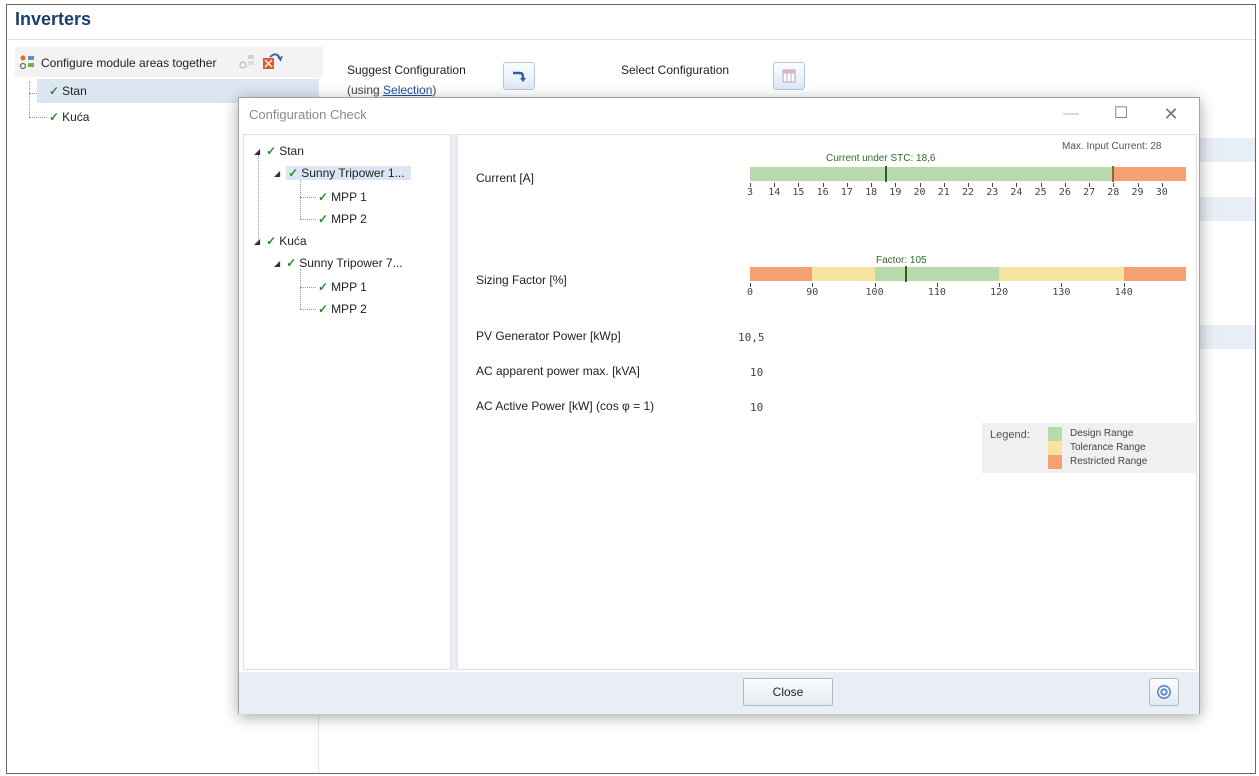  I want to click on factor-label: Factor: 105, so click(901, 260).